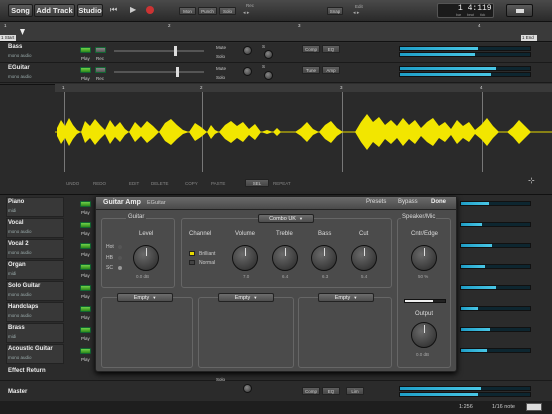 The height and width of the screenshot is (414, 552). Describe the element at coordinates (201, 87) in the screenshot. I see `waveform-ruler-2: 2` at that location.